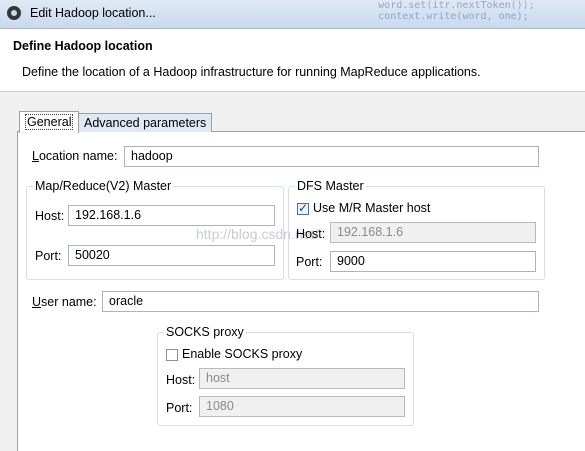  Describe the element at coordinates (35, 156) in the screenshot. I see `location-name-mnemonic: L` at that location.